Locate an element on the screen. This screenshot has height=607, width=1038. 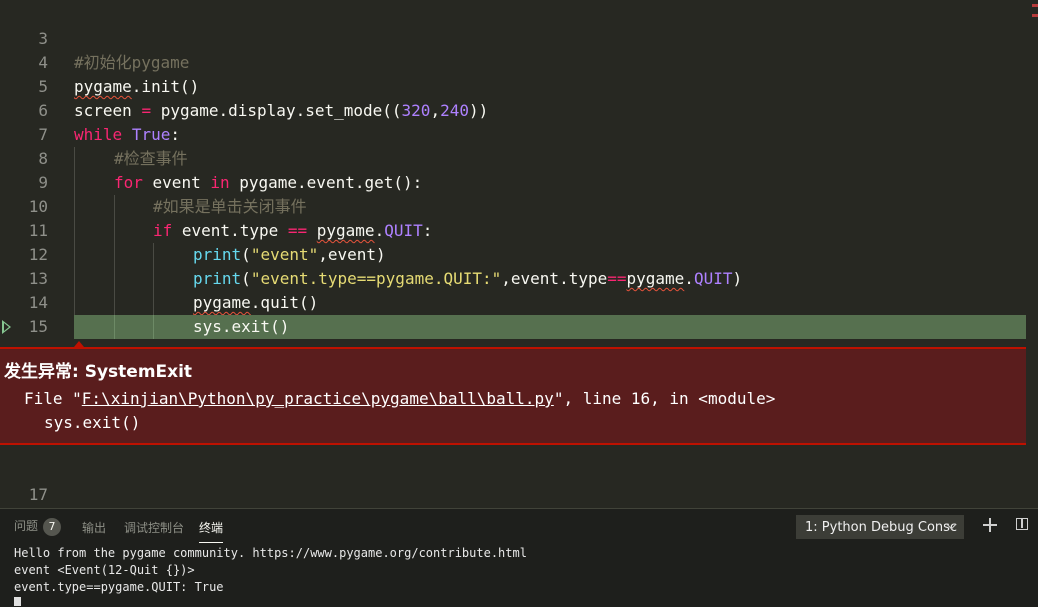
code-token: .init() is located at coordinates (165, 86).